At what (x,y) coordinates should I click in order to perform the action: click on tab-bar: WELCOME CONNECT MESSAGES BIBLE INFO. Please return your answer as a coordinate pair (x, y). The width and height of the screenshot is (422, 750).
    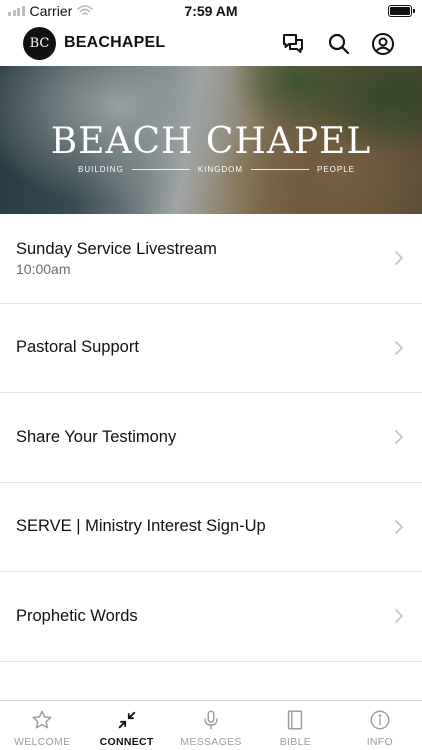
    Looking at the image, I should click on (211, 725).